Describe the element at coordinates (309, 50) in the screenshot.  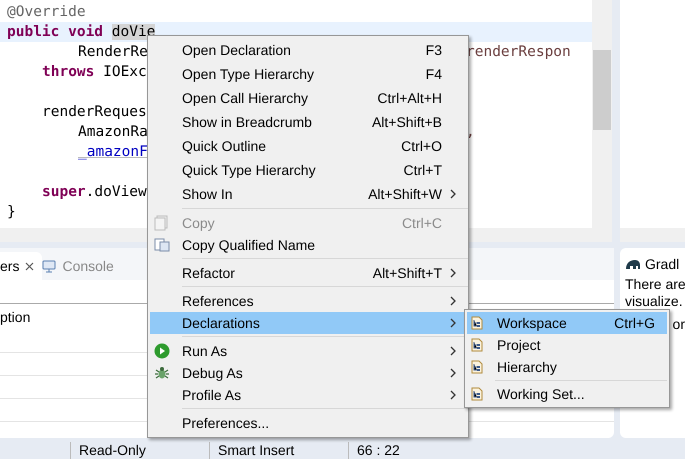
I see `menu-item: Open Declaration F3` at that location.